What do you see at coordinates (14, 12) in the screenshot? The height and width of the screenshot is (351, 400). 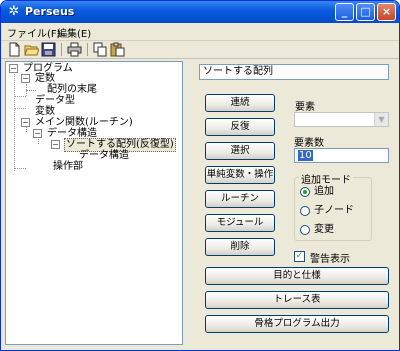 I see `perseus-app-icon: ✲` at bounding box center [14, 12].